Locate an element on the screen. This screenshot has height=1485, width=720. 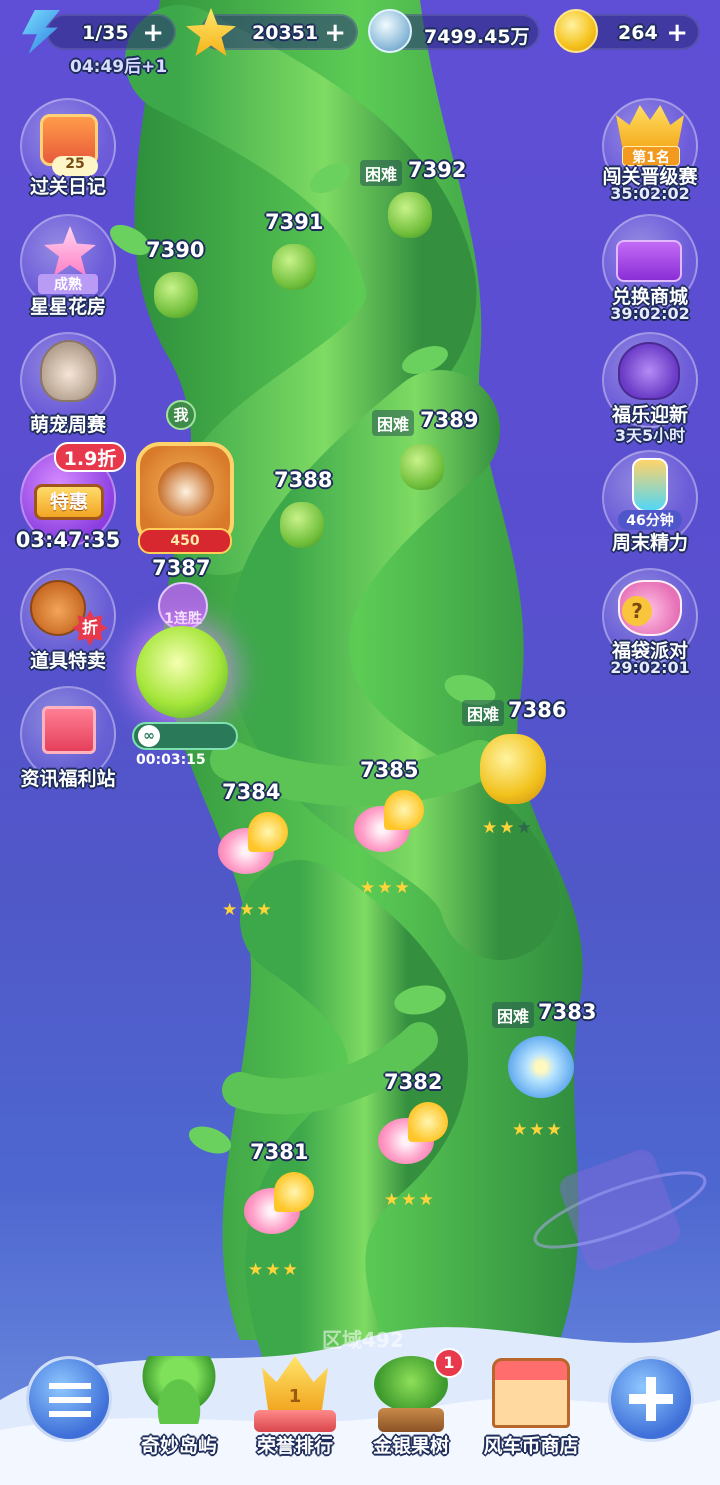
special-offer-timer: 03:47:35 is located at coordinates (68, 540).